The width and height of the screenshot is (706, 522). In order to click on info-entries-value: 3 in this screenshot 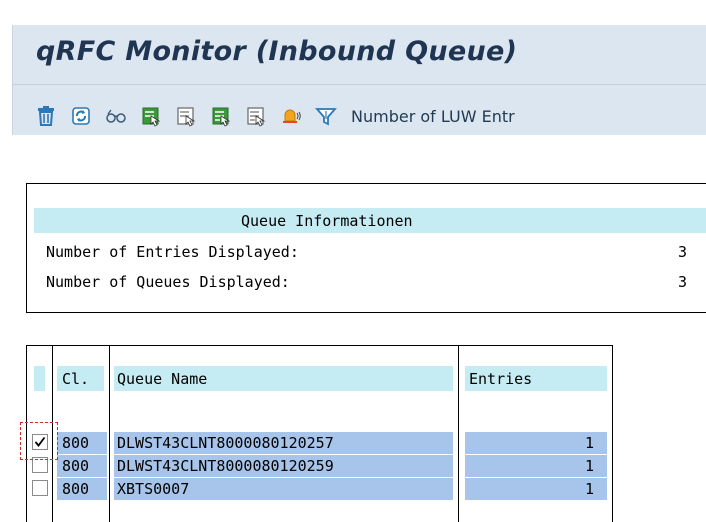, I will do `click(683, 252)`.